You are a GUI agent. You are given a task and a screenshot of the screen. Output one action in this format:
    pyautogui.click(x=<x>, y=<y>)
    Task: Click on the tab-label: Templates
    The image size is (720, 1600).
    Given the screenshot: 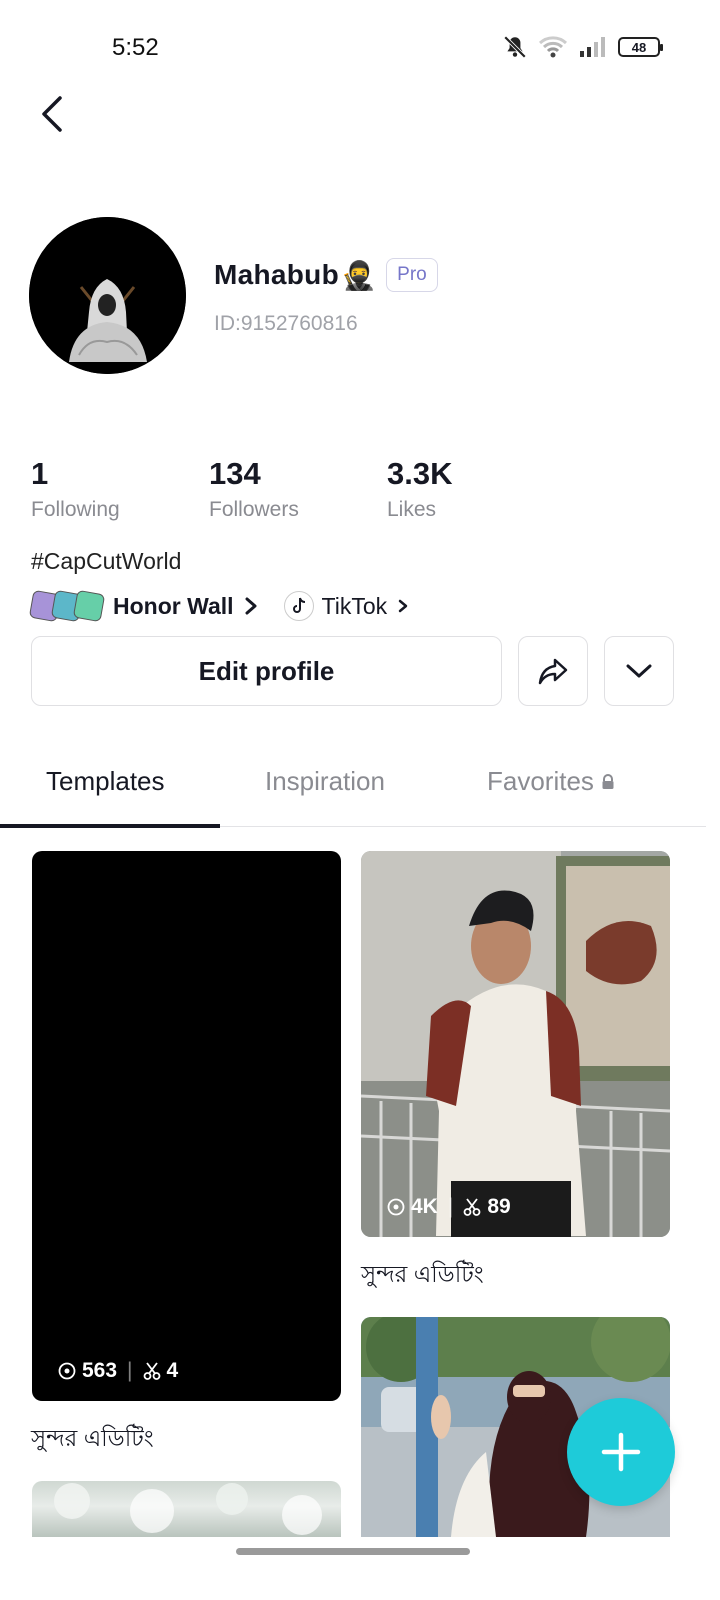 What is the action you would take?
    pyautogui.click(x=105, y=781)
    